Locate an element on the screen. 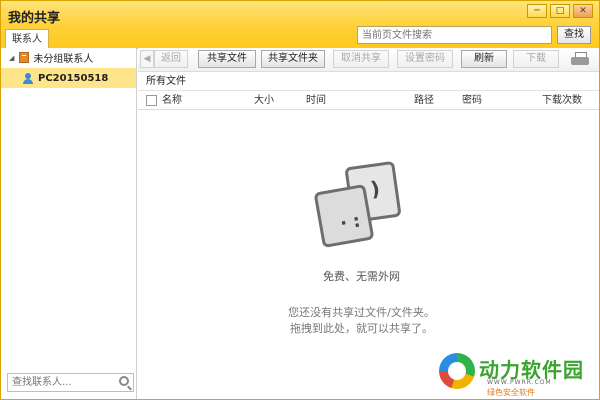 Image resolution: width=600 pixels, height=400 pixels. maximize-icon: □ is located at coordinates (560, 11).